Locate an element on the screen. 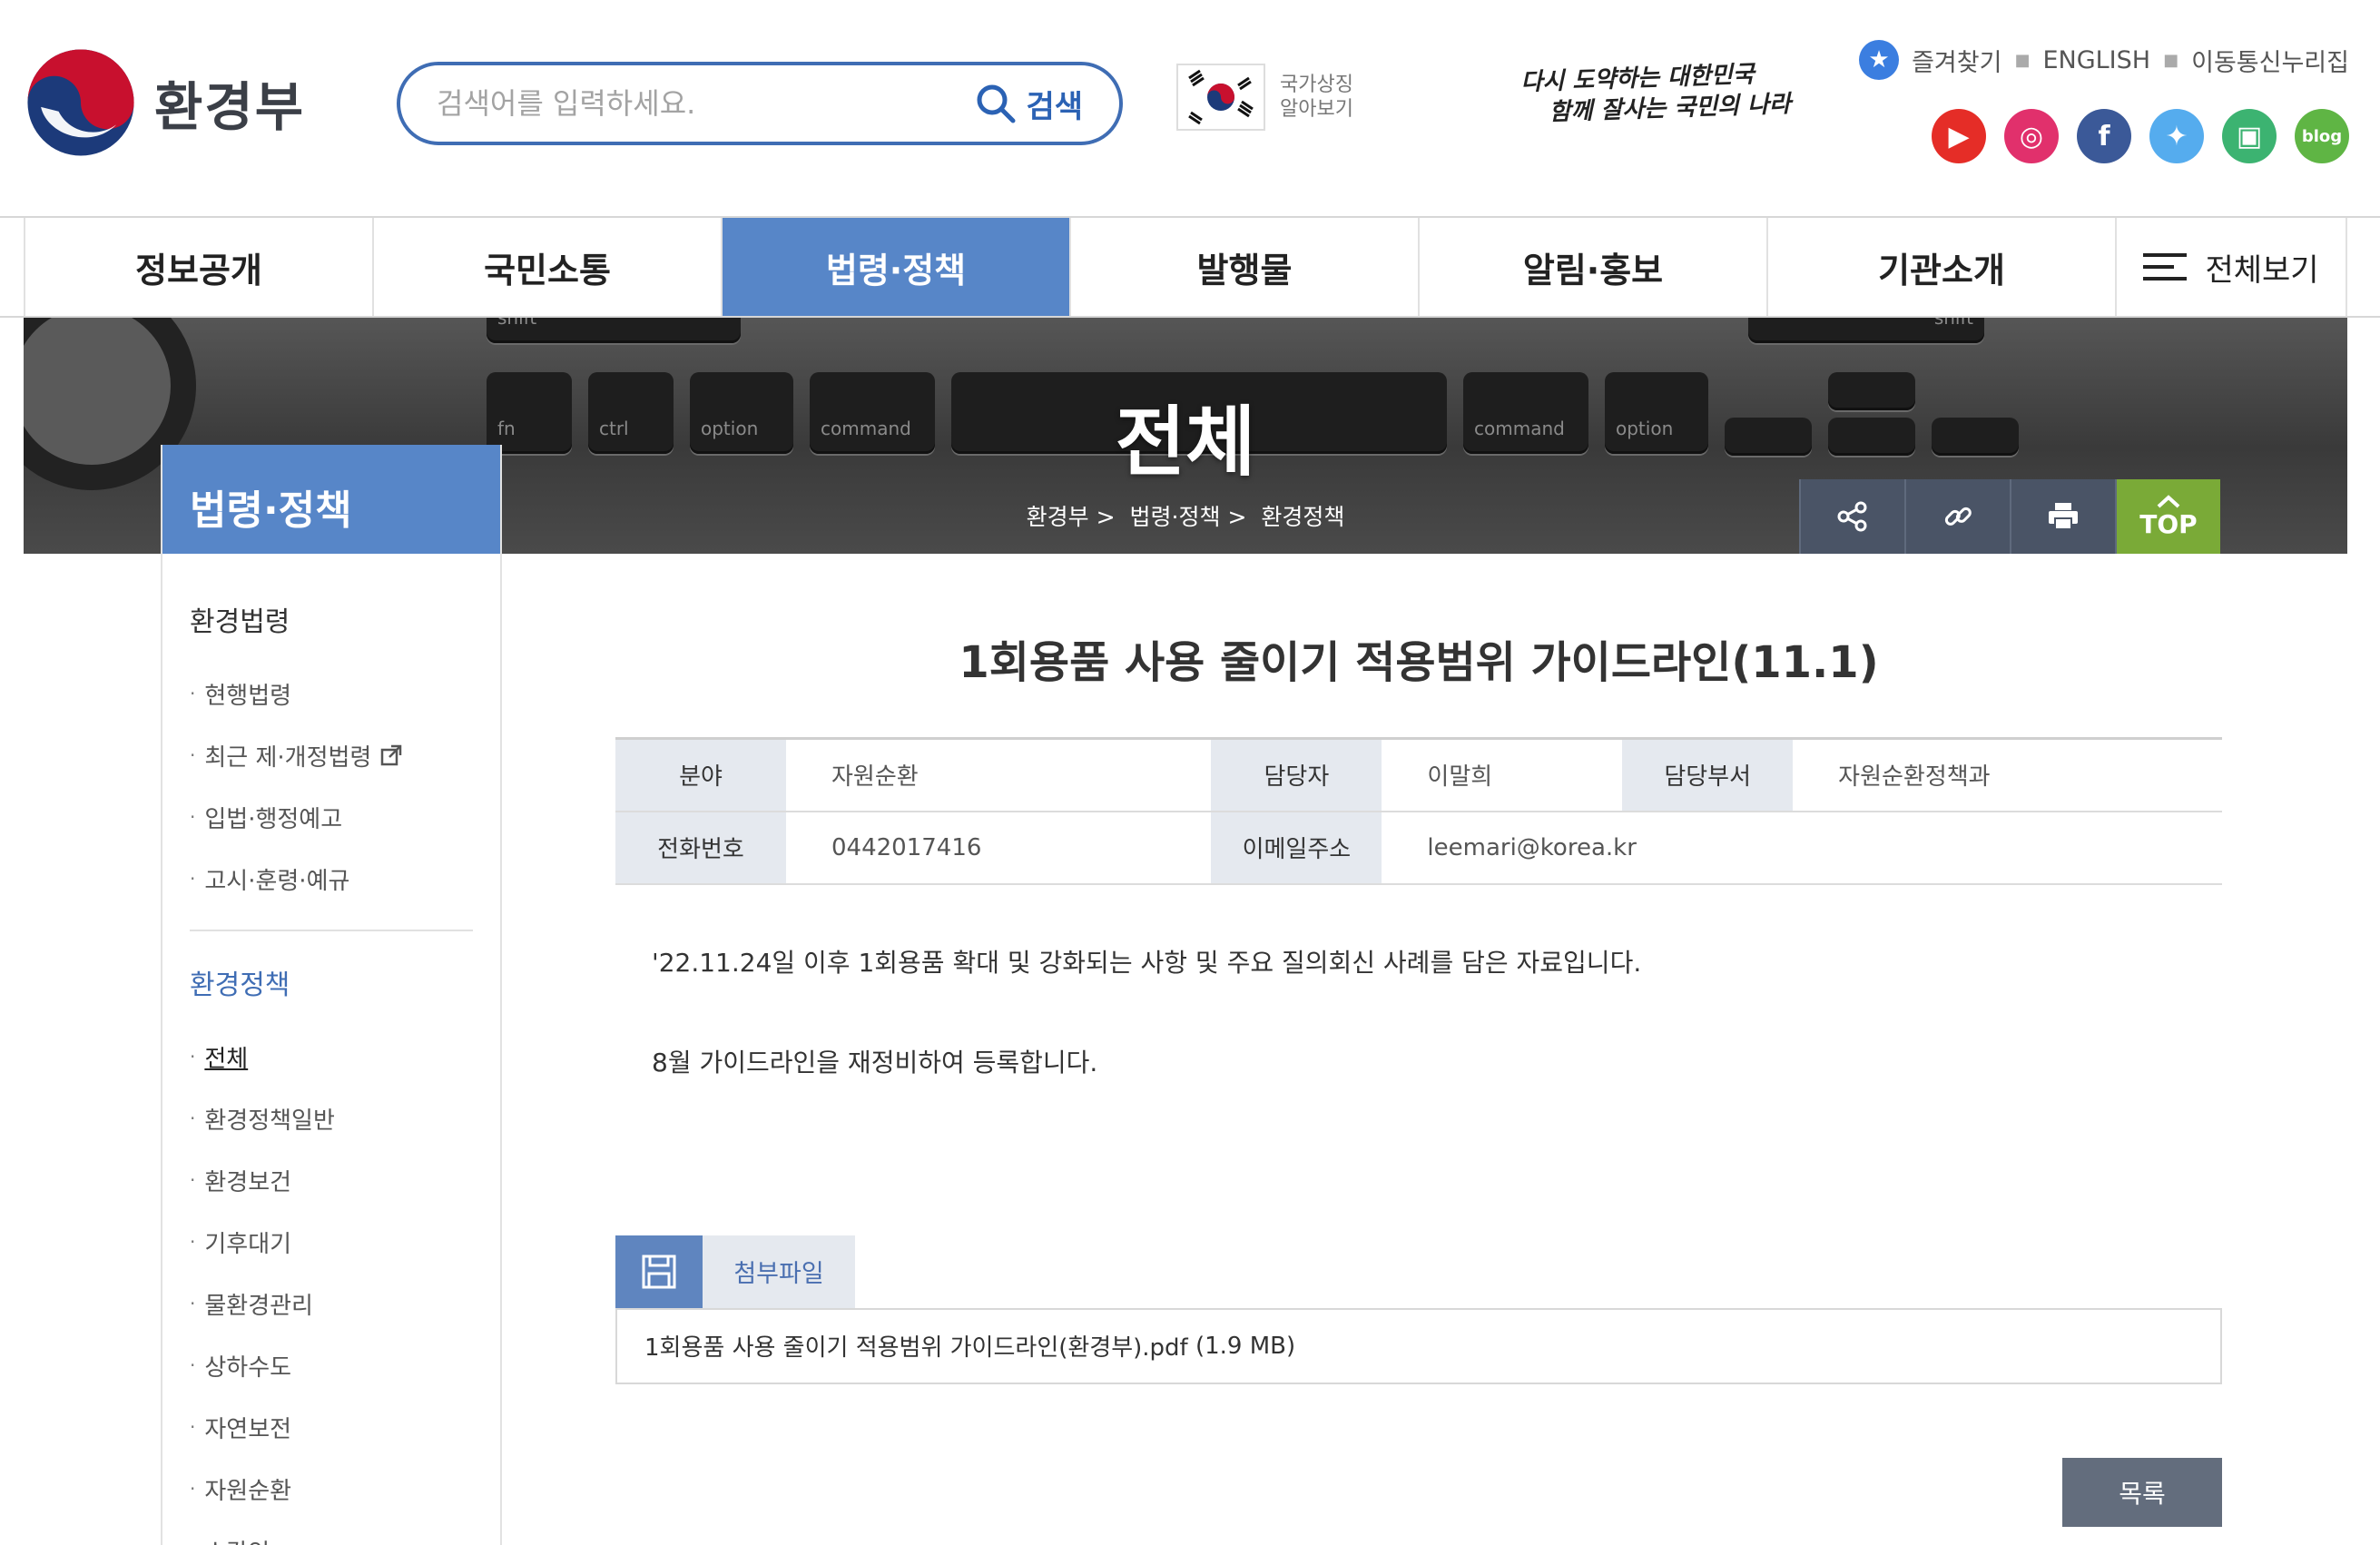  view-all-label: 전체보기 is located at coordinates (2262, 270).